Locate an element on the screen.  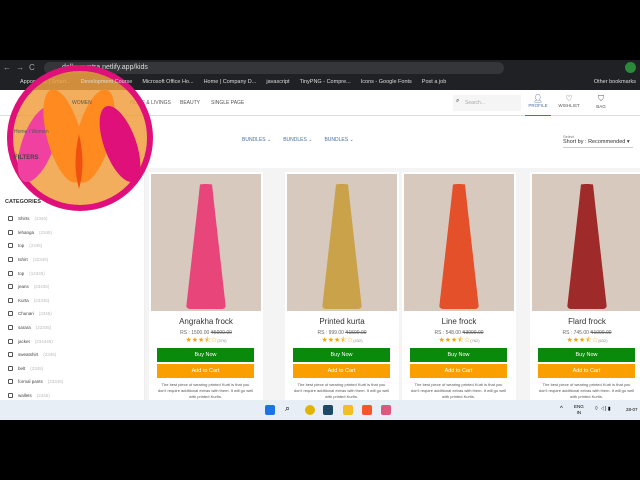
category-item: sarara (22345) is located at coordinates (72, 328).